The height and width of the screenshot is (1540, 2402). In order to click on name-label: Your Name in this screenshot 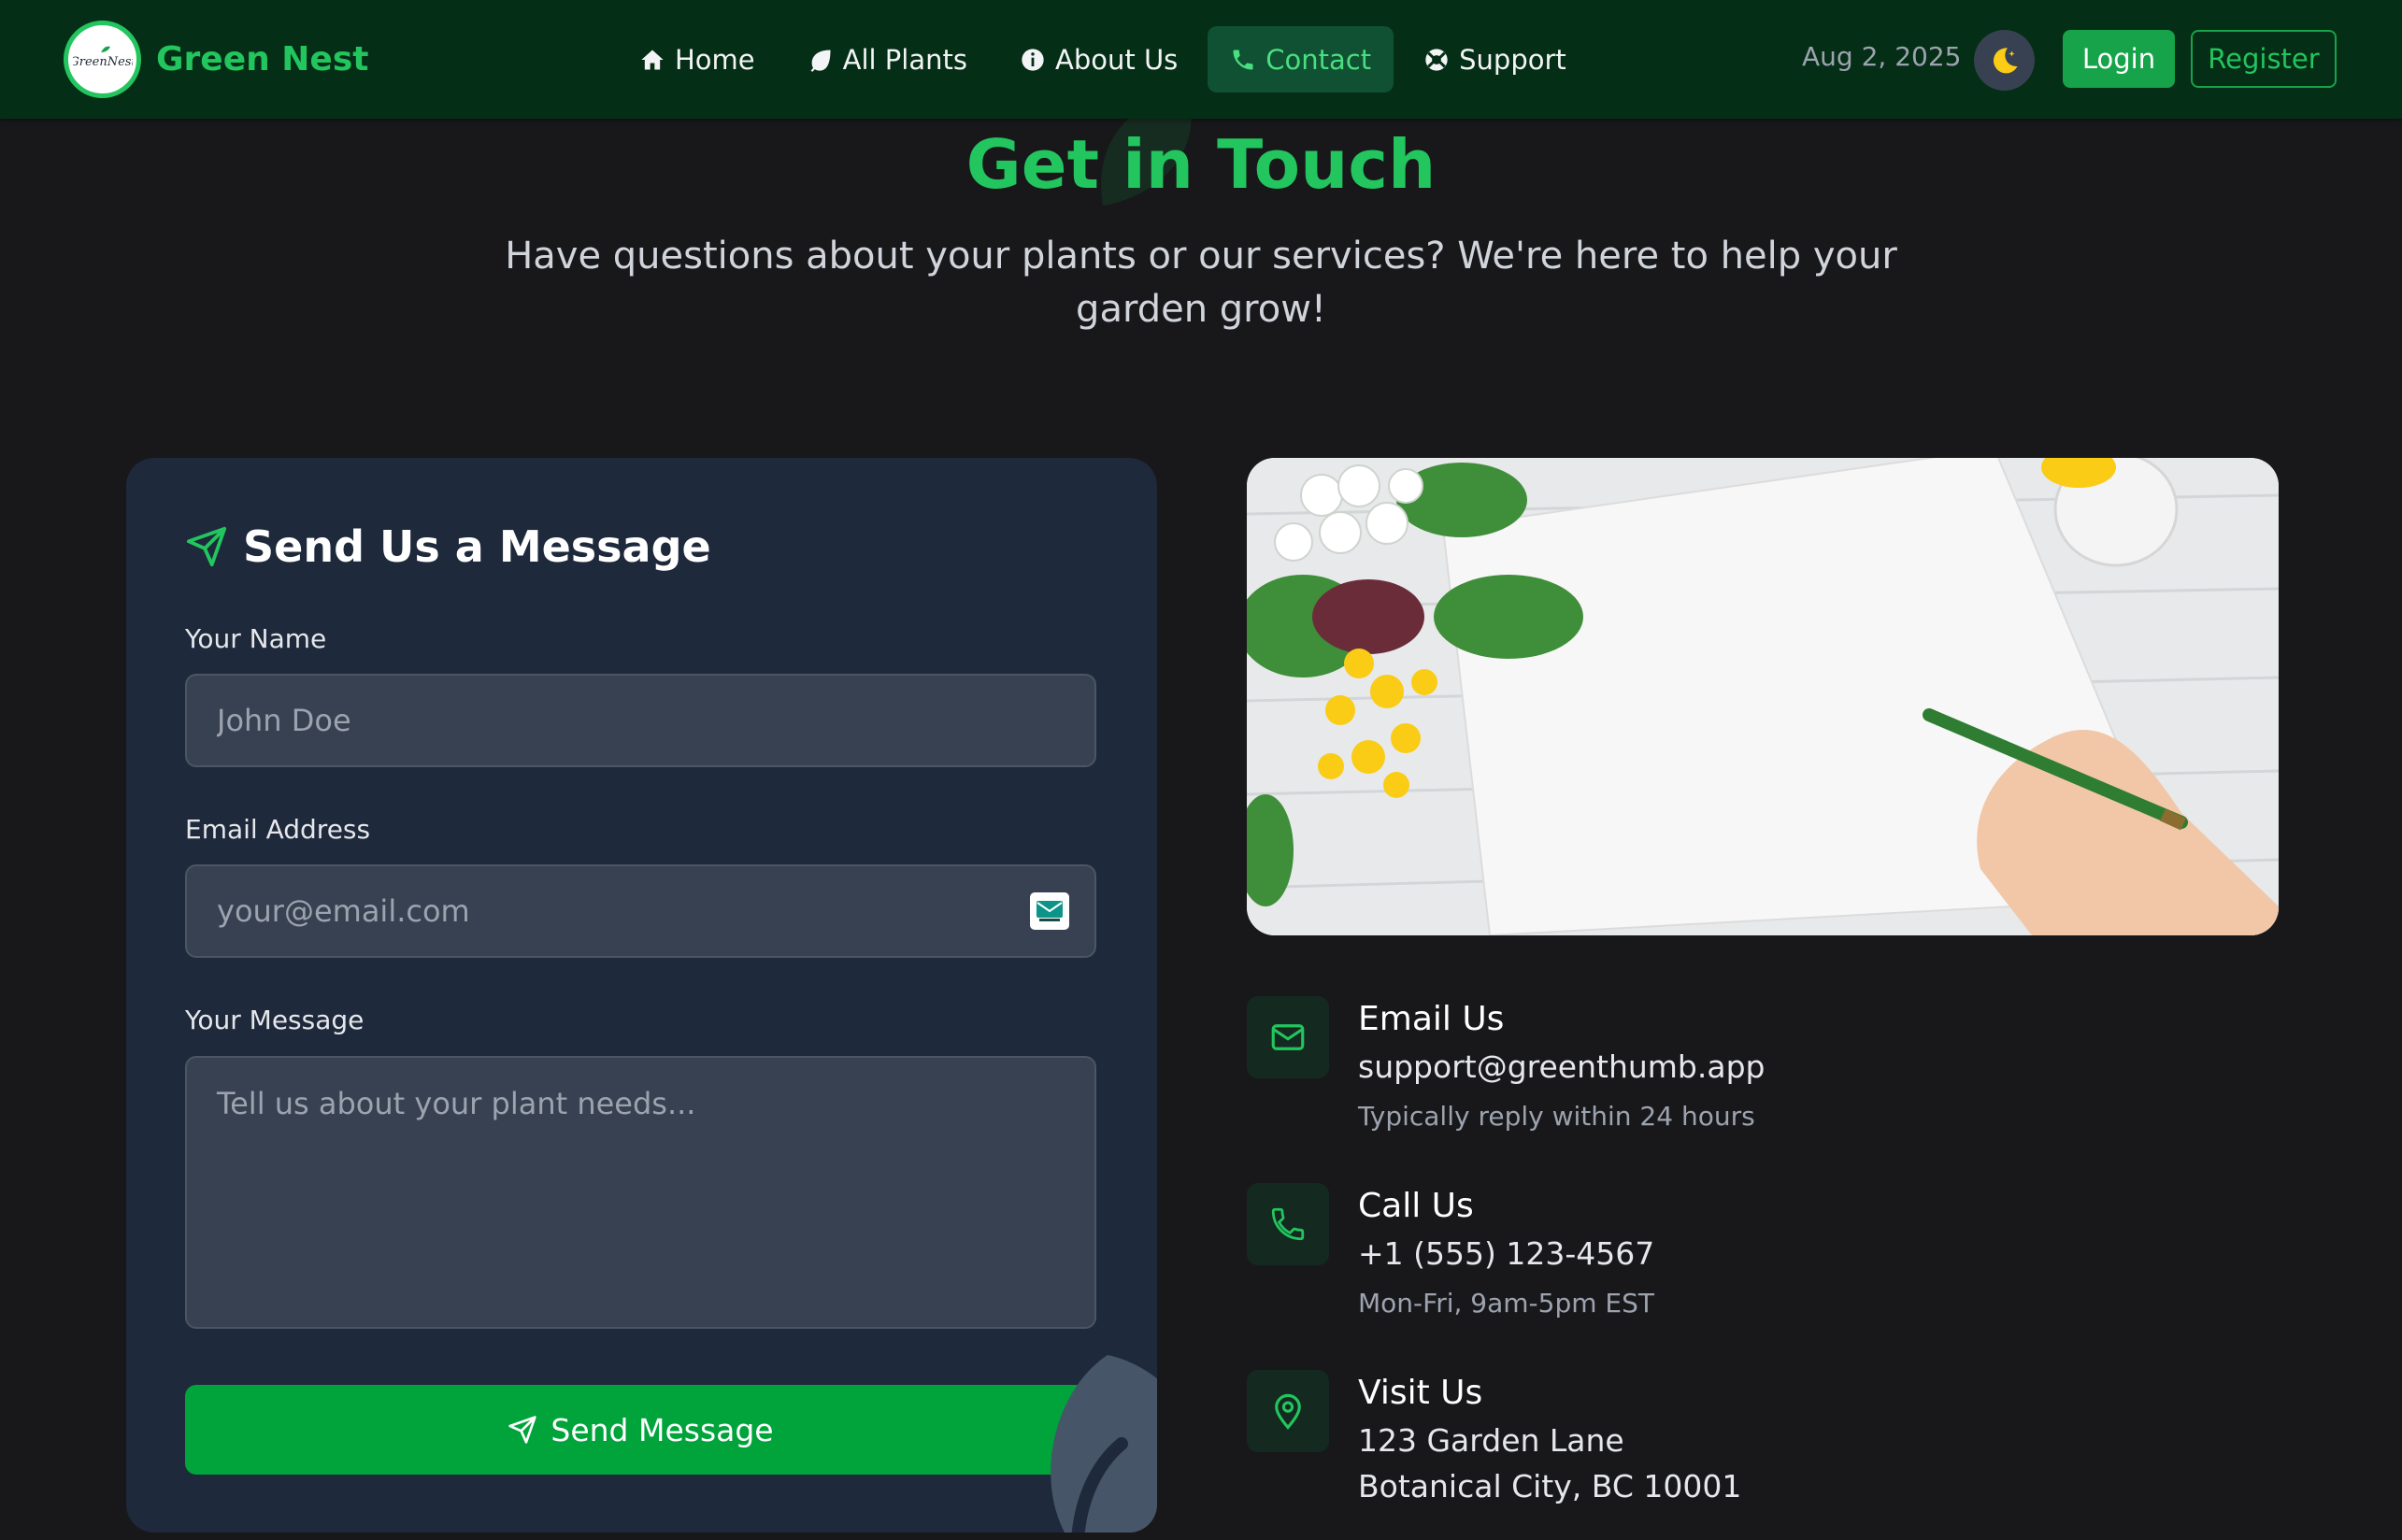, I will do `click(256, 638)`.